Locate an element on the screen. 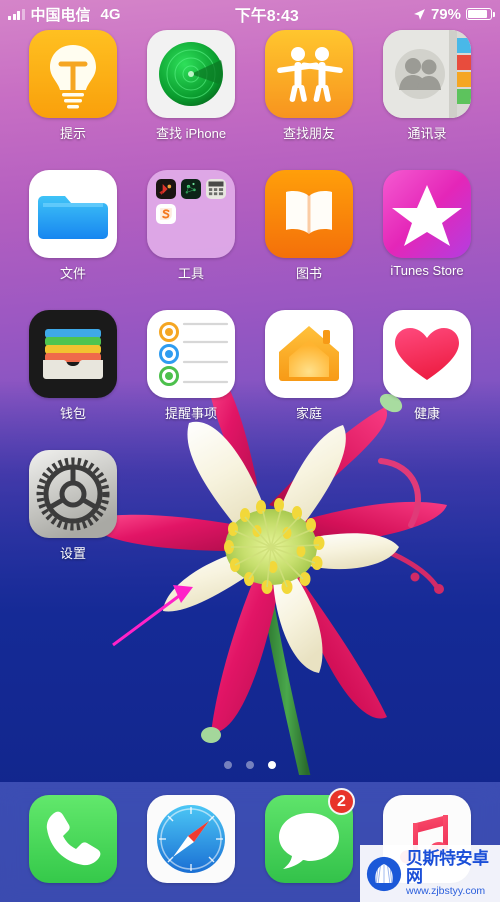  app-icon-health: 健康 is located at coordinates (427, 366).